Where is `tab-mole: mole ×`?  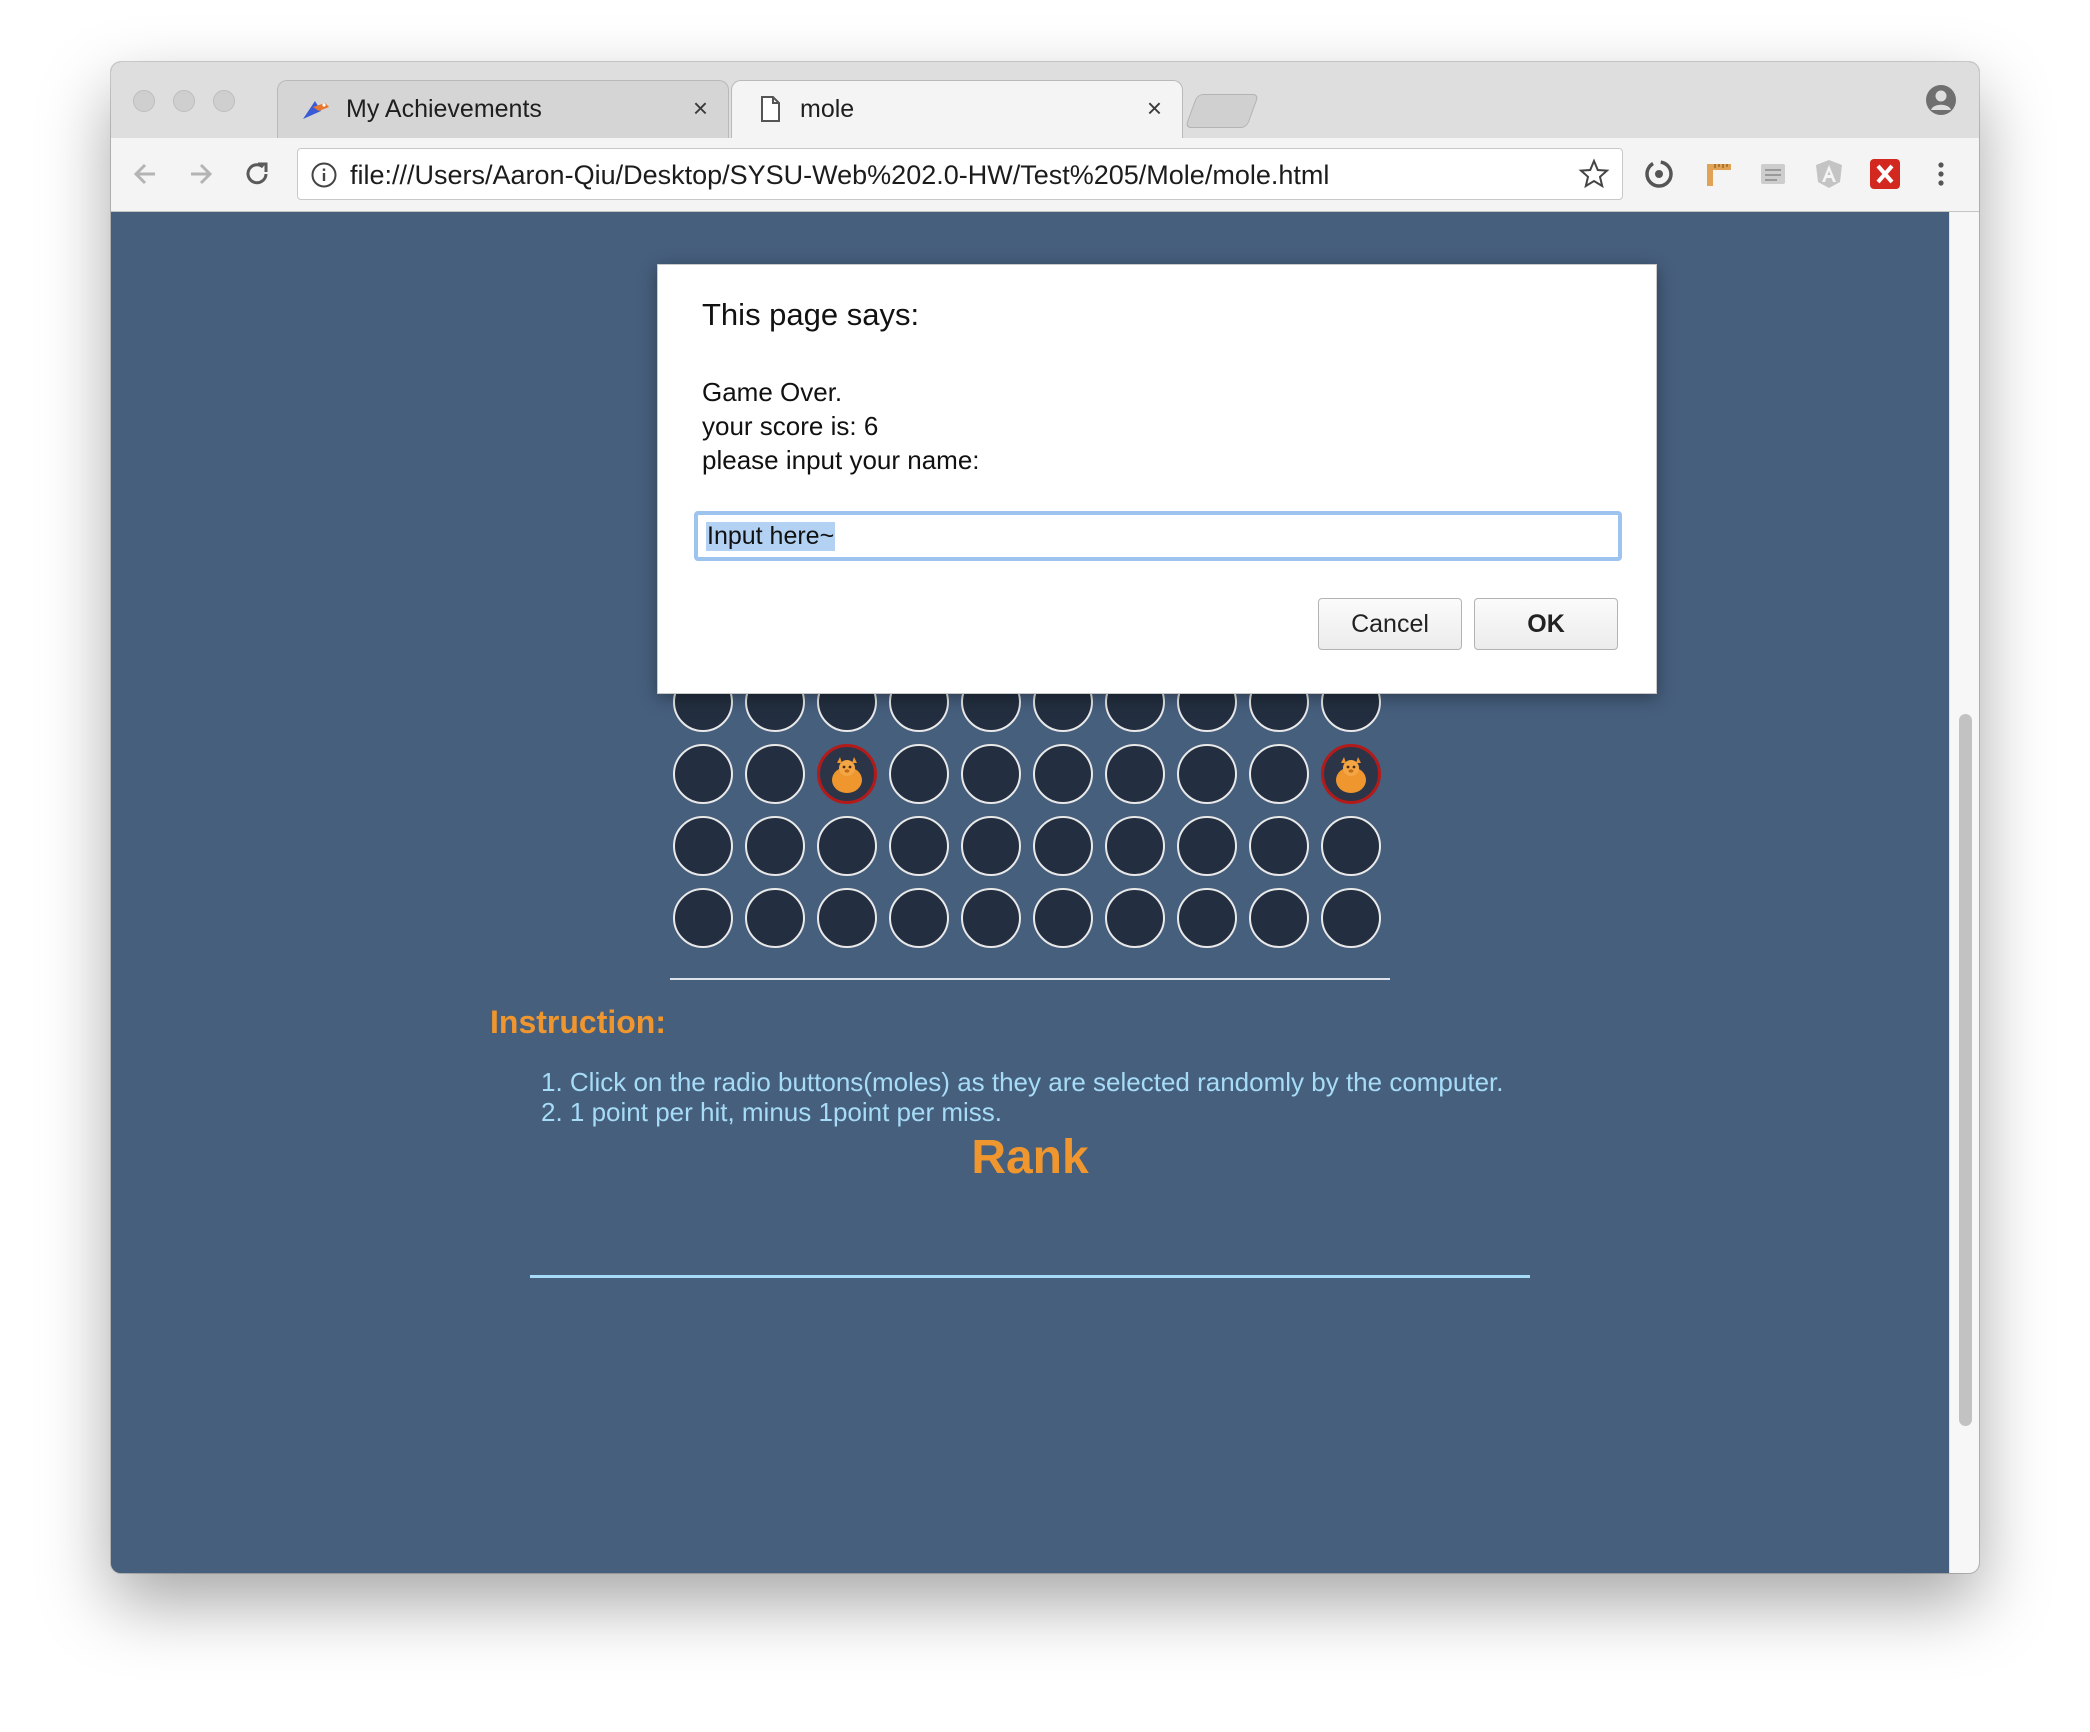
tab-mole: mole × is located at coordinates (957, 110).